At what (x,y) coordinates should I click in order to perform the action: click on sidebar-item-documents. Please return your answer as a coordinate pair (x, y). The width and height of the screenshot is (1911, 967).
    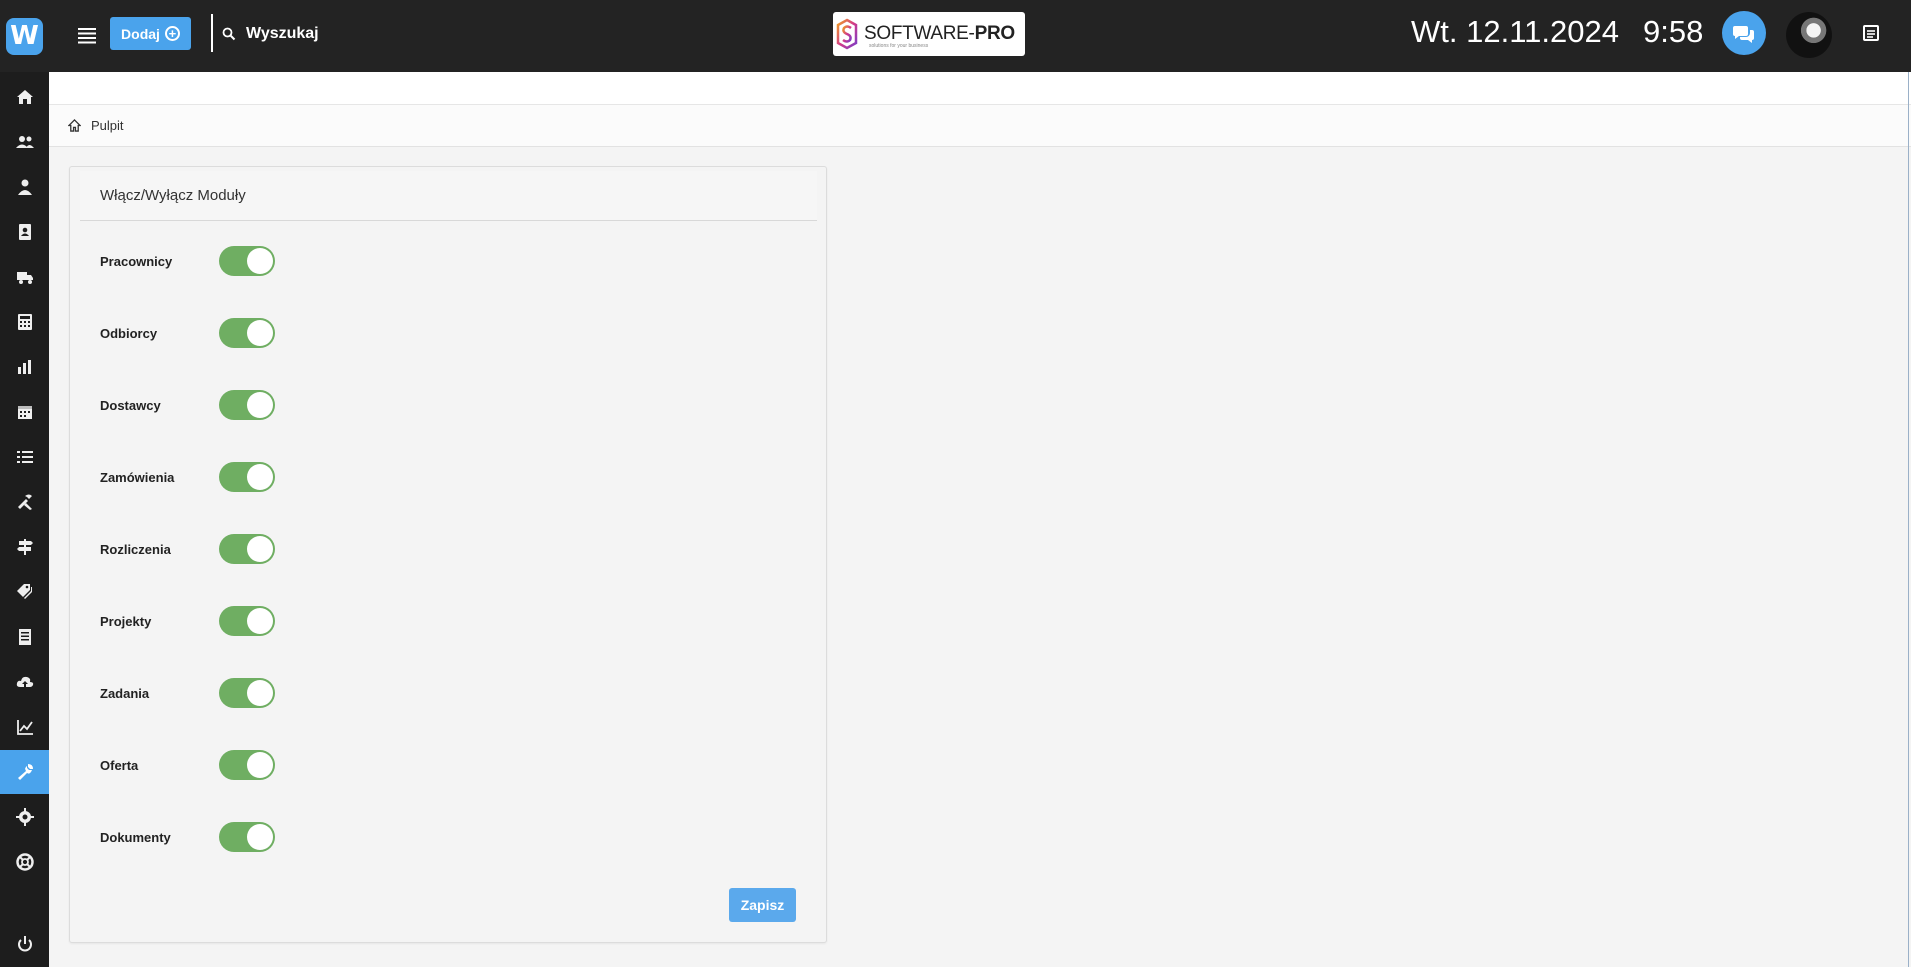
    Looking at the image, I should click on (24, 637).